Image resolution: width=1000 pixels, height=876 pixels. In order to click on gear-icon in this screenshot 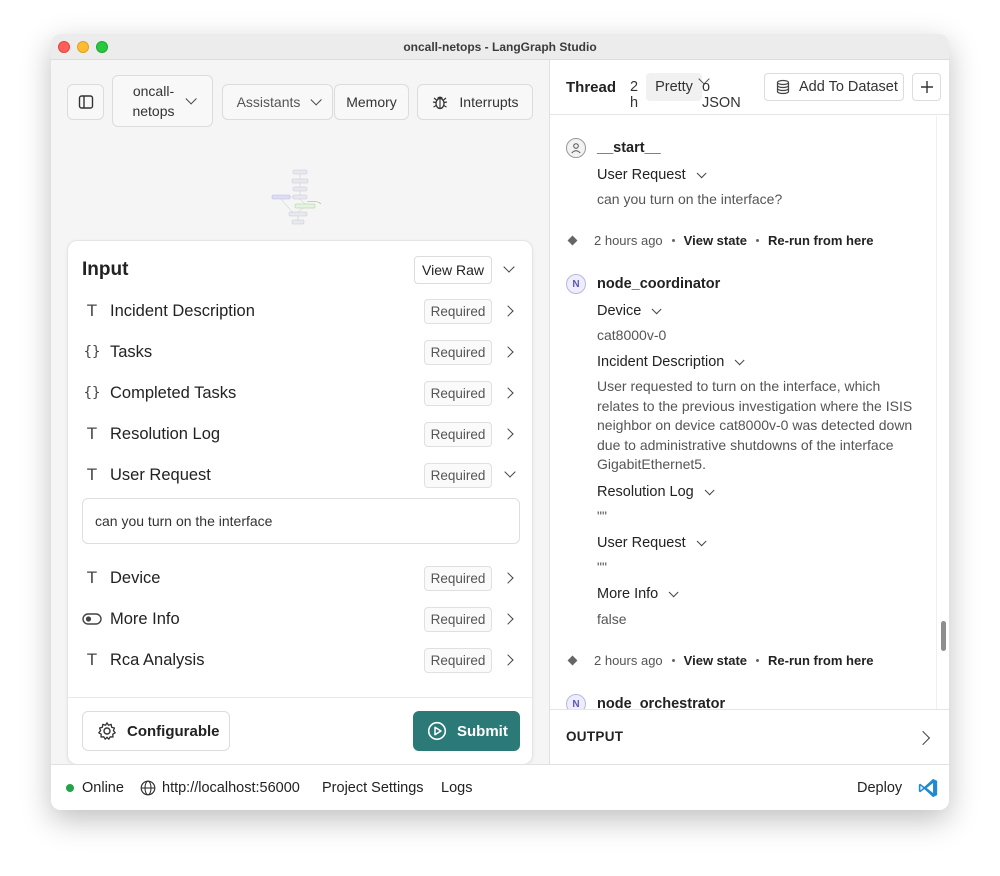, I will do `click(107, 731)`.